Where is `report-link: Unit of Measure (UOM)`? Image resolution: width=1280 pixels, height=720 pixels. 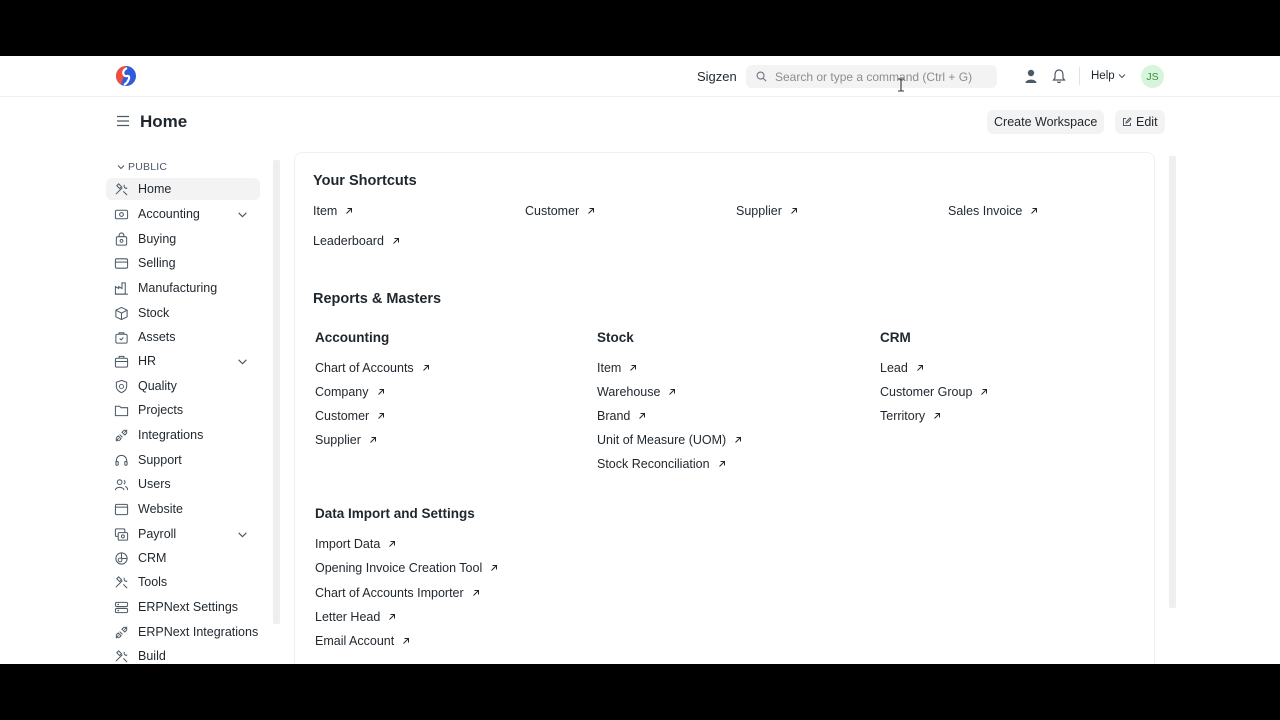 report-link: Unit of Measure (UOM) is located at coordinates (669, 440).